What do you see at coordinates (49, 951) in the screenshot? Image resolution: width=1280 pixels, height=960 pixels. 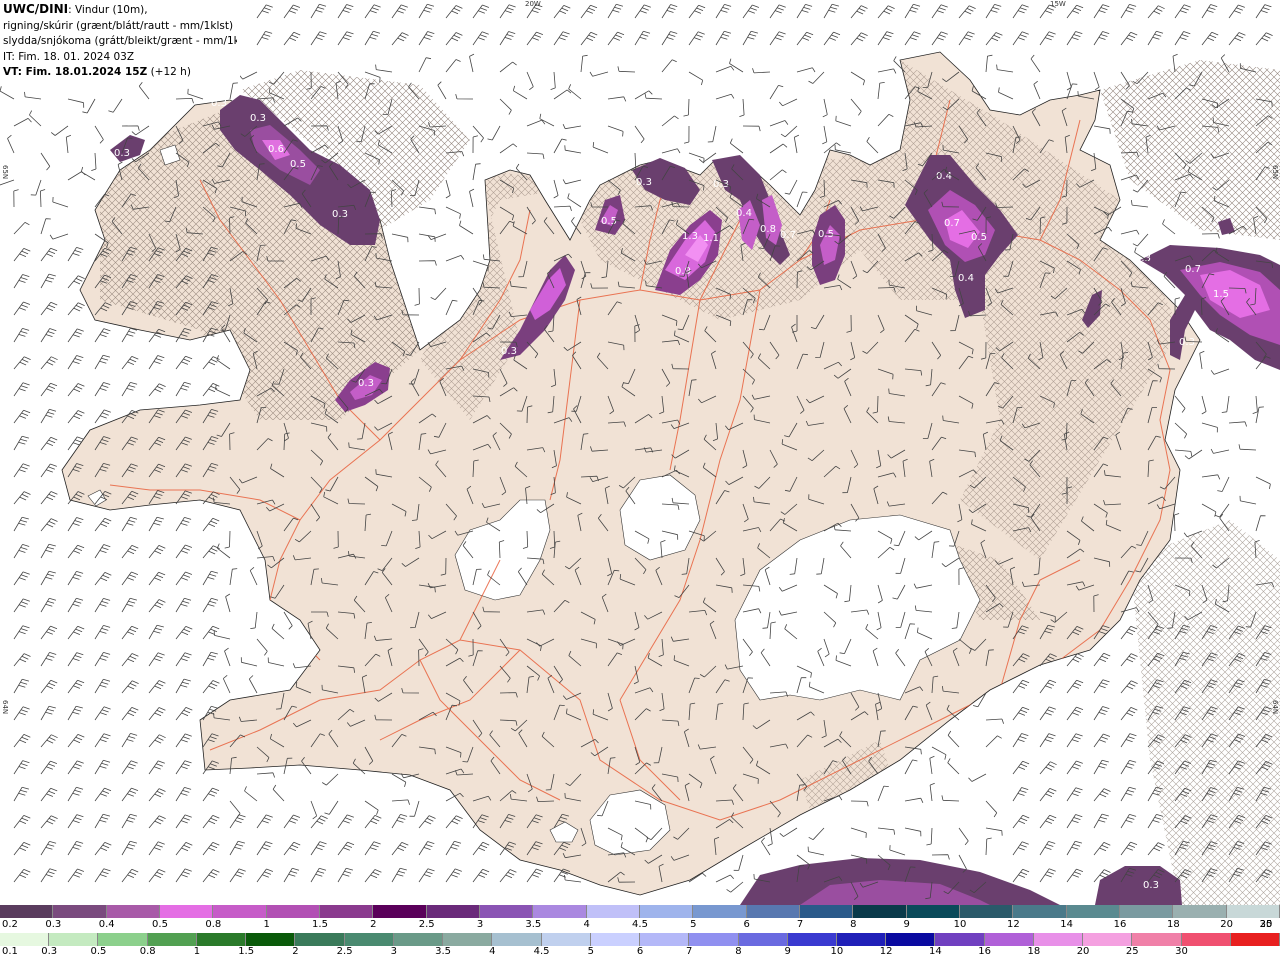 I see `colorbar-tick-label: 0.3` at bounding box center [49, 951].